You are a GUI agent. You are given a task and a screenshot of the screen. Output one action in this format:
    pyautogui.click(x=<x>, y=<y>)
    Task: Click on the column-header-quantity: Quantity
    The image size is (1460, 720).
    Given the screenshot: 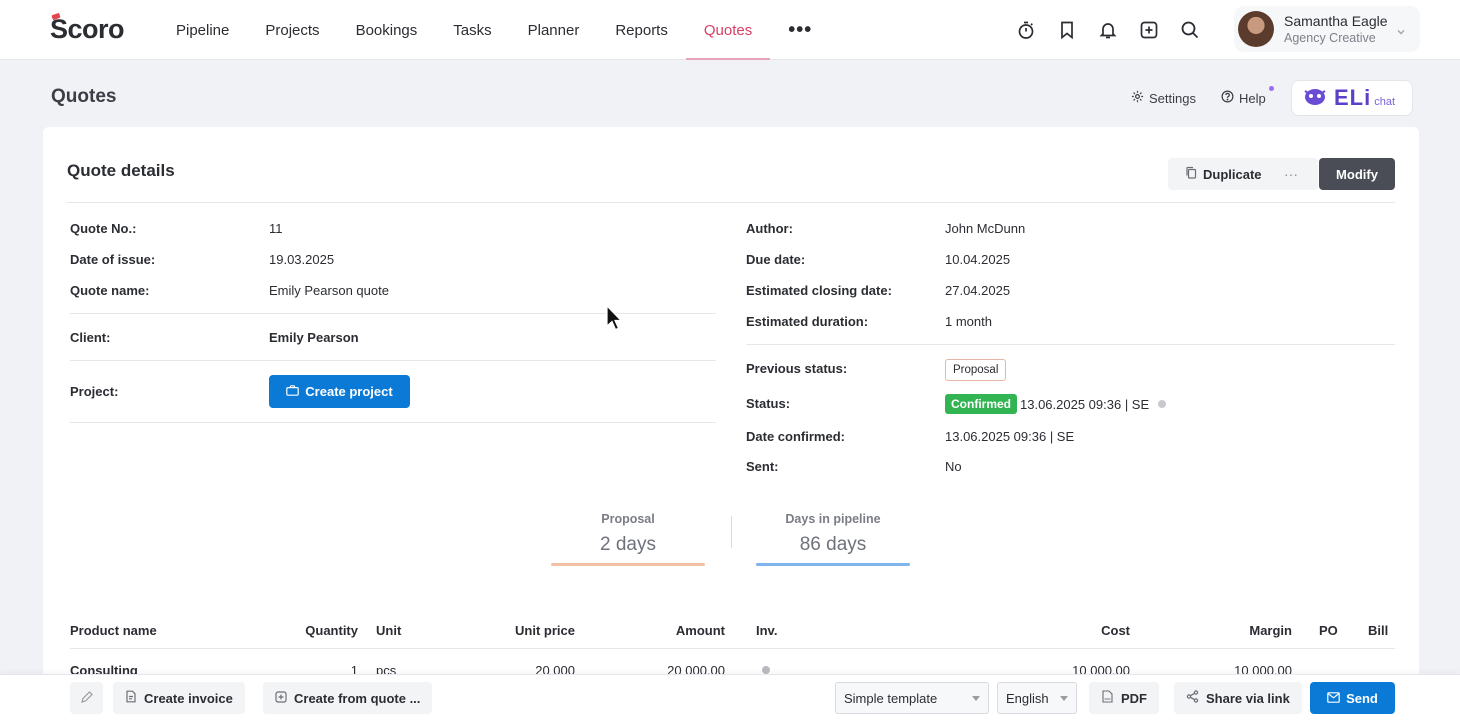 What is the action you would take?
    pyautogui.click(x=328, y=630)
    